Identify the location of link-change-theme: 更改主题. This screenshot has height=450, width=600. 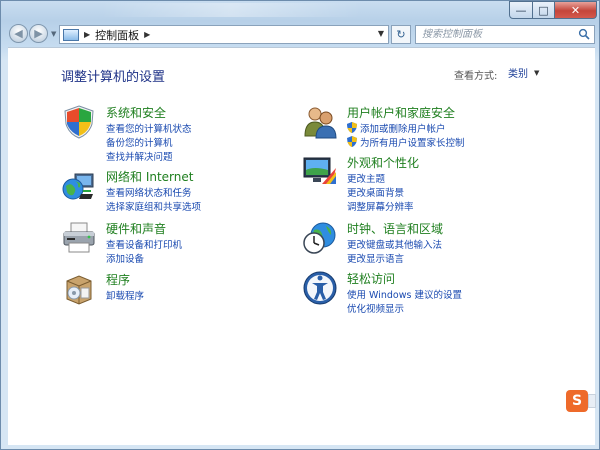
(366, 178).